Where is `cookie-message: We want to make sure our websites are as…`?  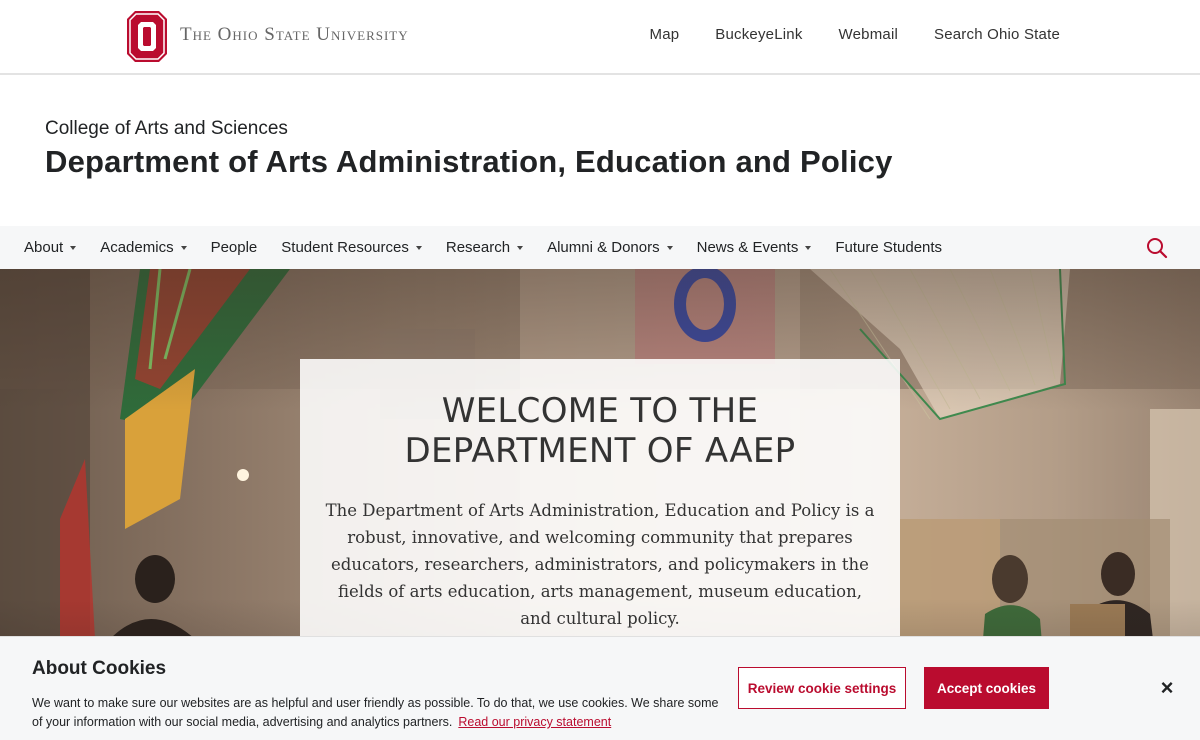
cookie-message: We want to make sure our websites are as… is located at coordinates (375, 712).